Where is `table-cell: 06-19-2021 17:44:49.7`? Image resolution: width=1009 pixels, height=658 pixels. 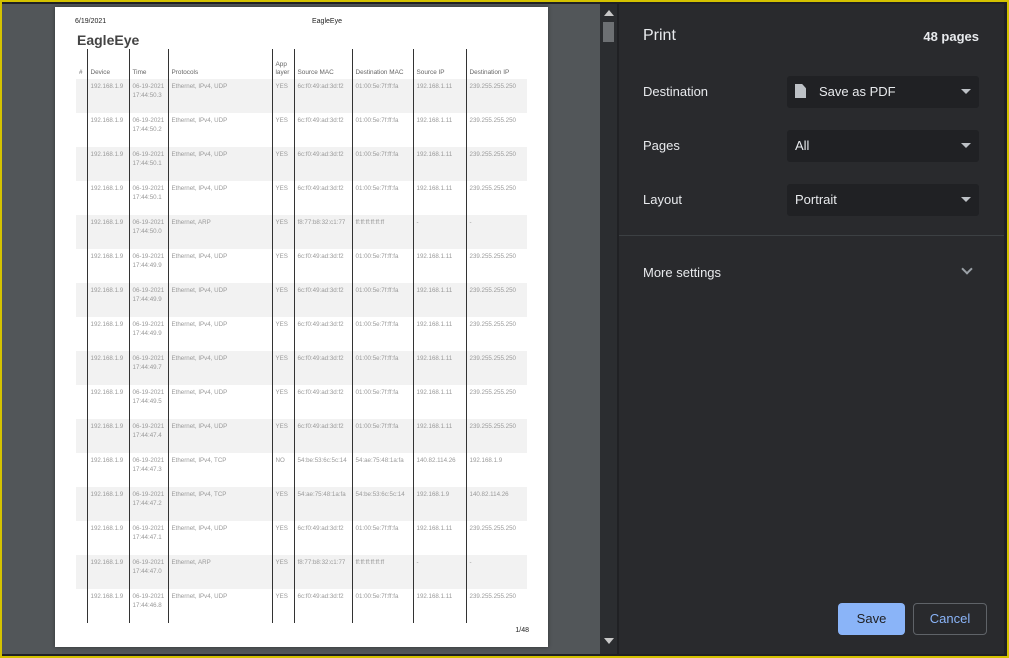 table-cell: 06-19-2021 17:44:49.7 is located at coordinates (148, 368).